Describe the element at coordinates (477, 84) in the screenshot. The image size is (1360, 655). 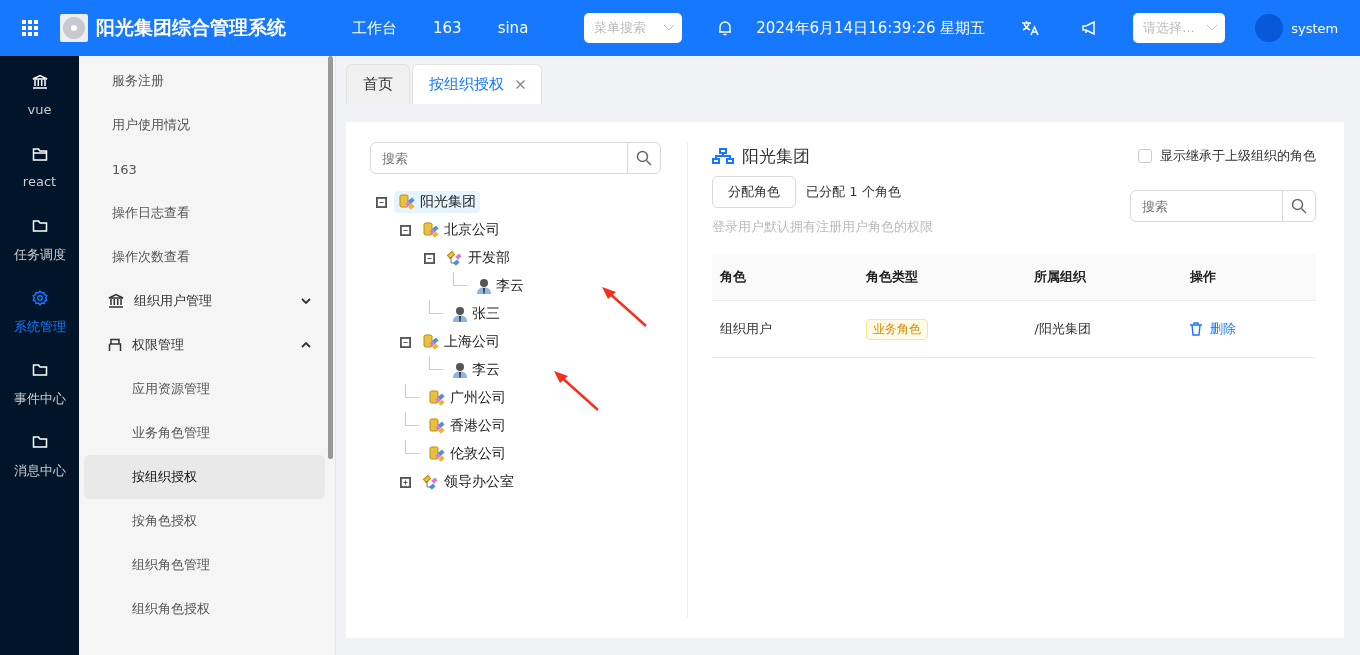
I see `tab: 按组织授权` at that location.